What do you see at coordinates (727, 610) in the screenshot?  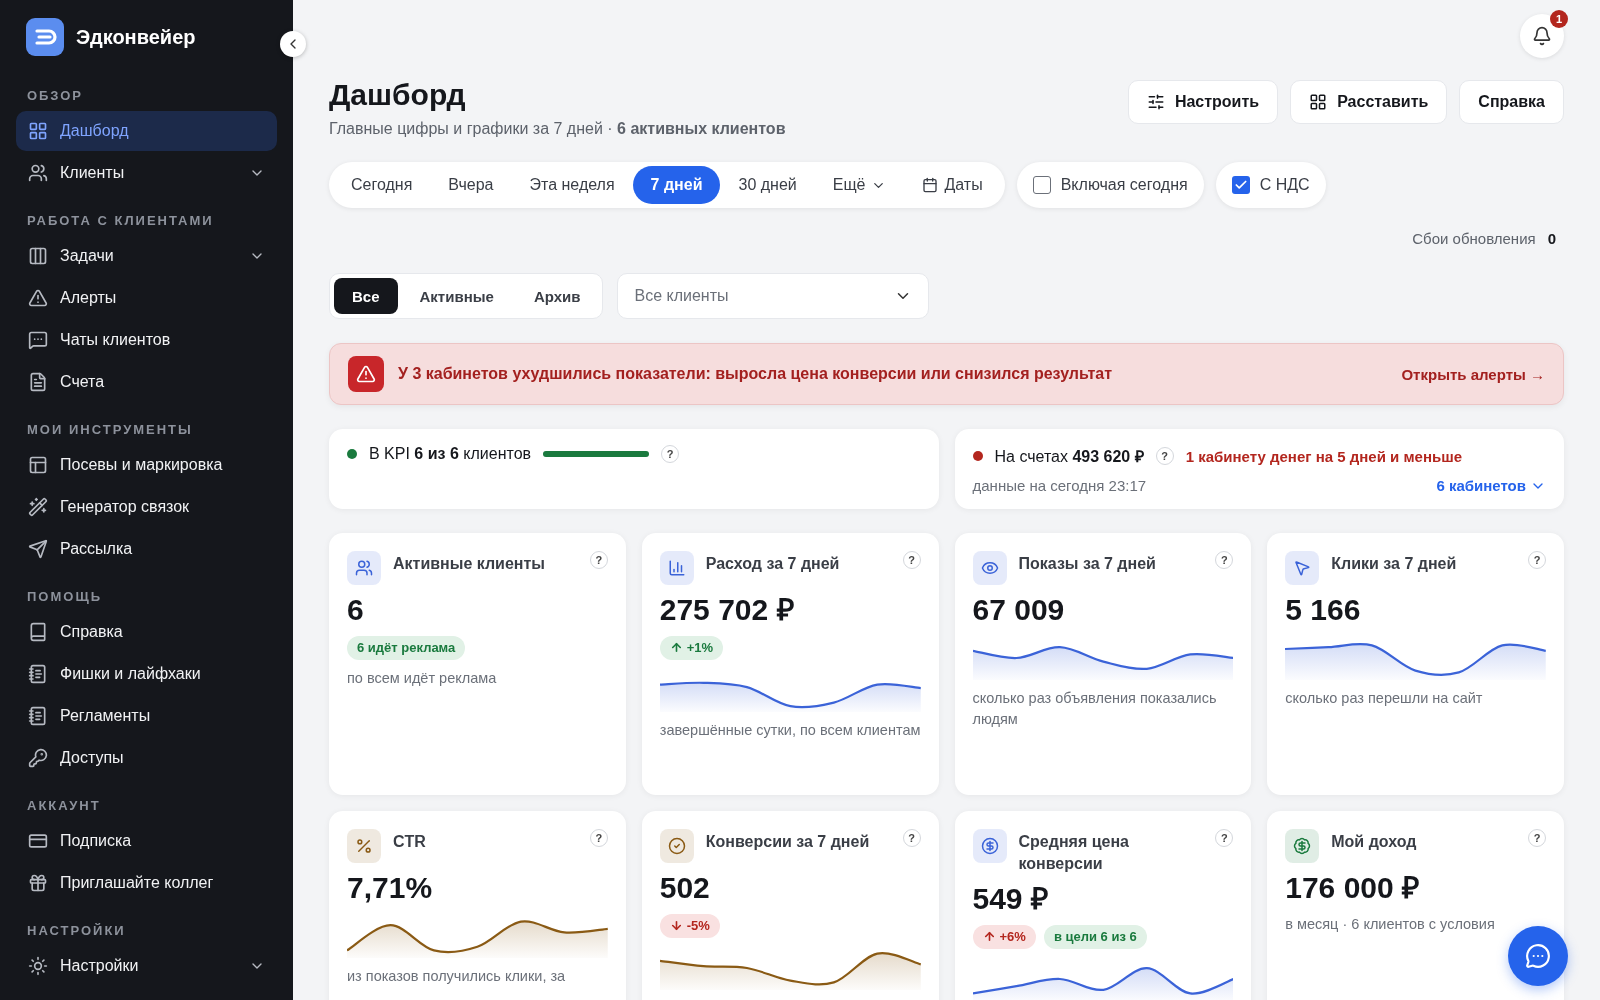 I see `metric-value: 275 702 ₽` at bounding box center [727, 610].